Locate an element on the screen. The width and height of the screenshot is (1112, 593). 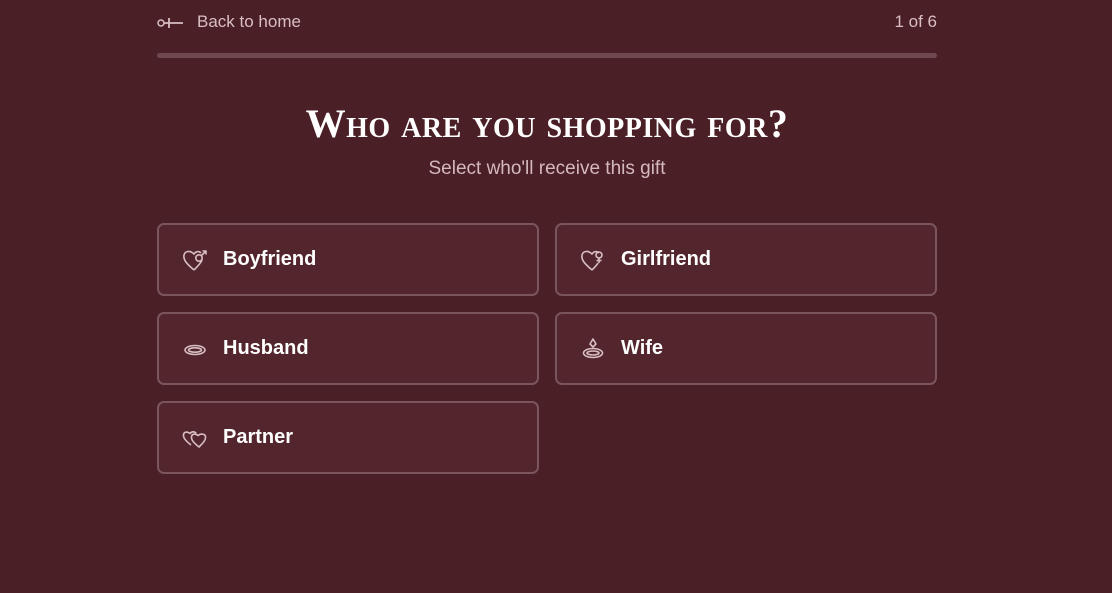
two-hearts-icon is located at coordinates (195, 438).